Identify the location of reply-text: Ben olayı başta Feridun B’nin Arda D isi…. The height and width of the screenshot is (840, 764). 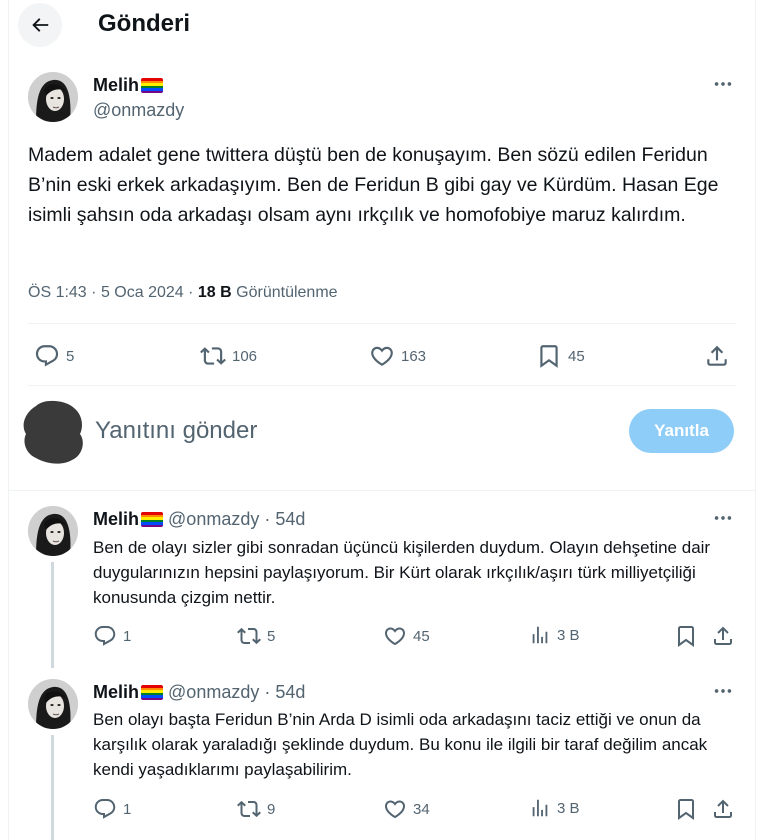
(400, 744).